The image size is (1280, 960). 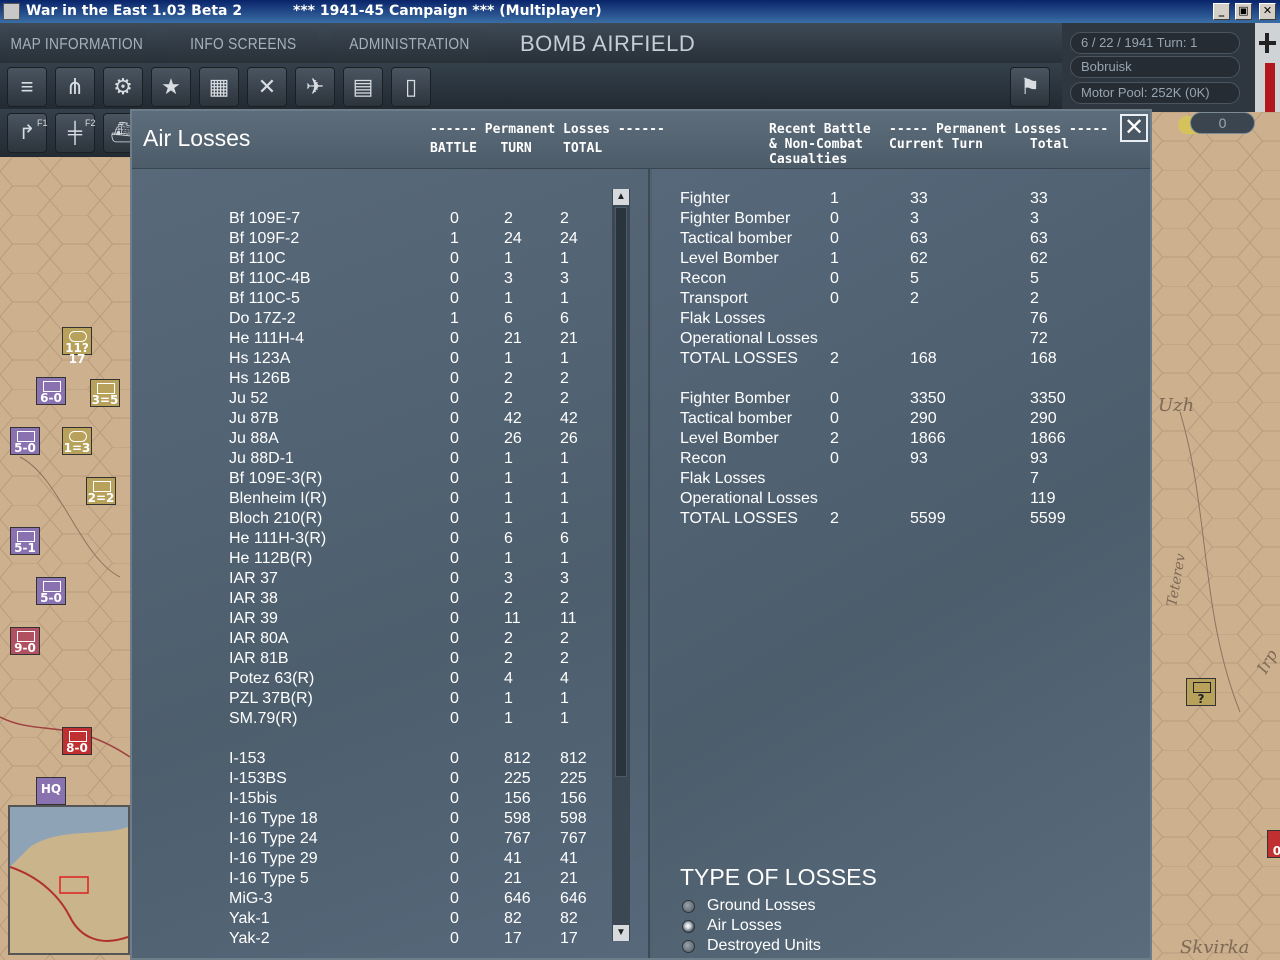 What do you see at coordinates (27, 87) in the screenshot?
I see `aircraft-list-icon: ≡` at bounding box center [27, 87].